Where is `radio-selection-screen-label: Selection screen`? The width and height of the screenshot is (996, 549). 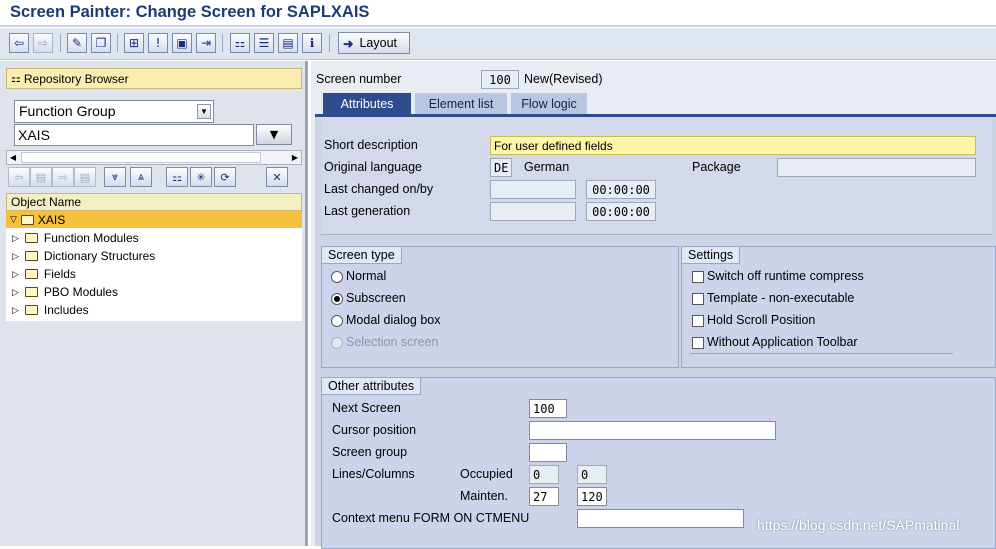
radio-selection-screen-label: Selection screen is located at coordinates (392, 342).